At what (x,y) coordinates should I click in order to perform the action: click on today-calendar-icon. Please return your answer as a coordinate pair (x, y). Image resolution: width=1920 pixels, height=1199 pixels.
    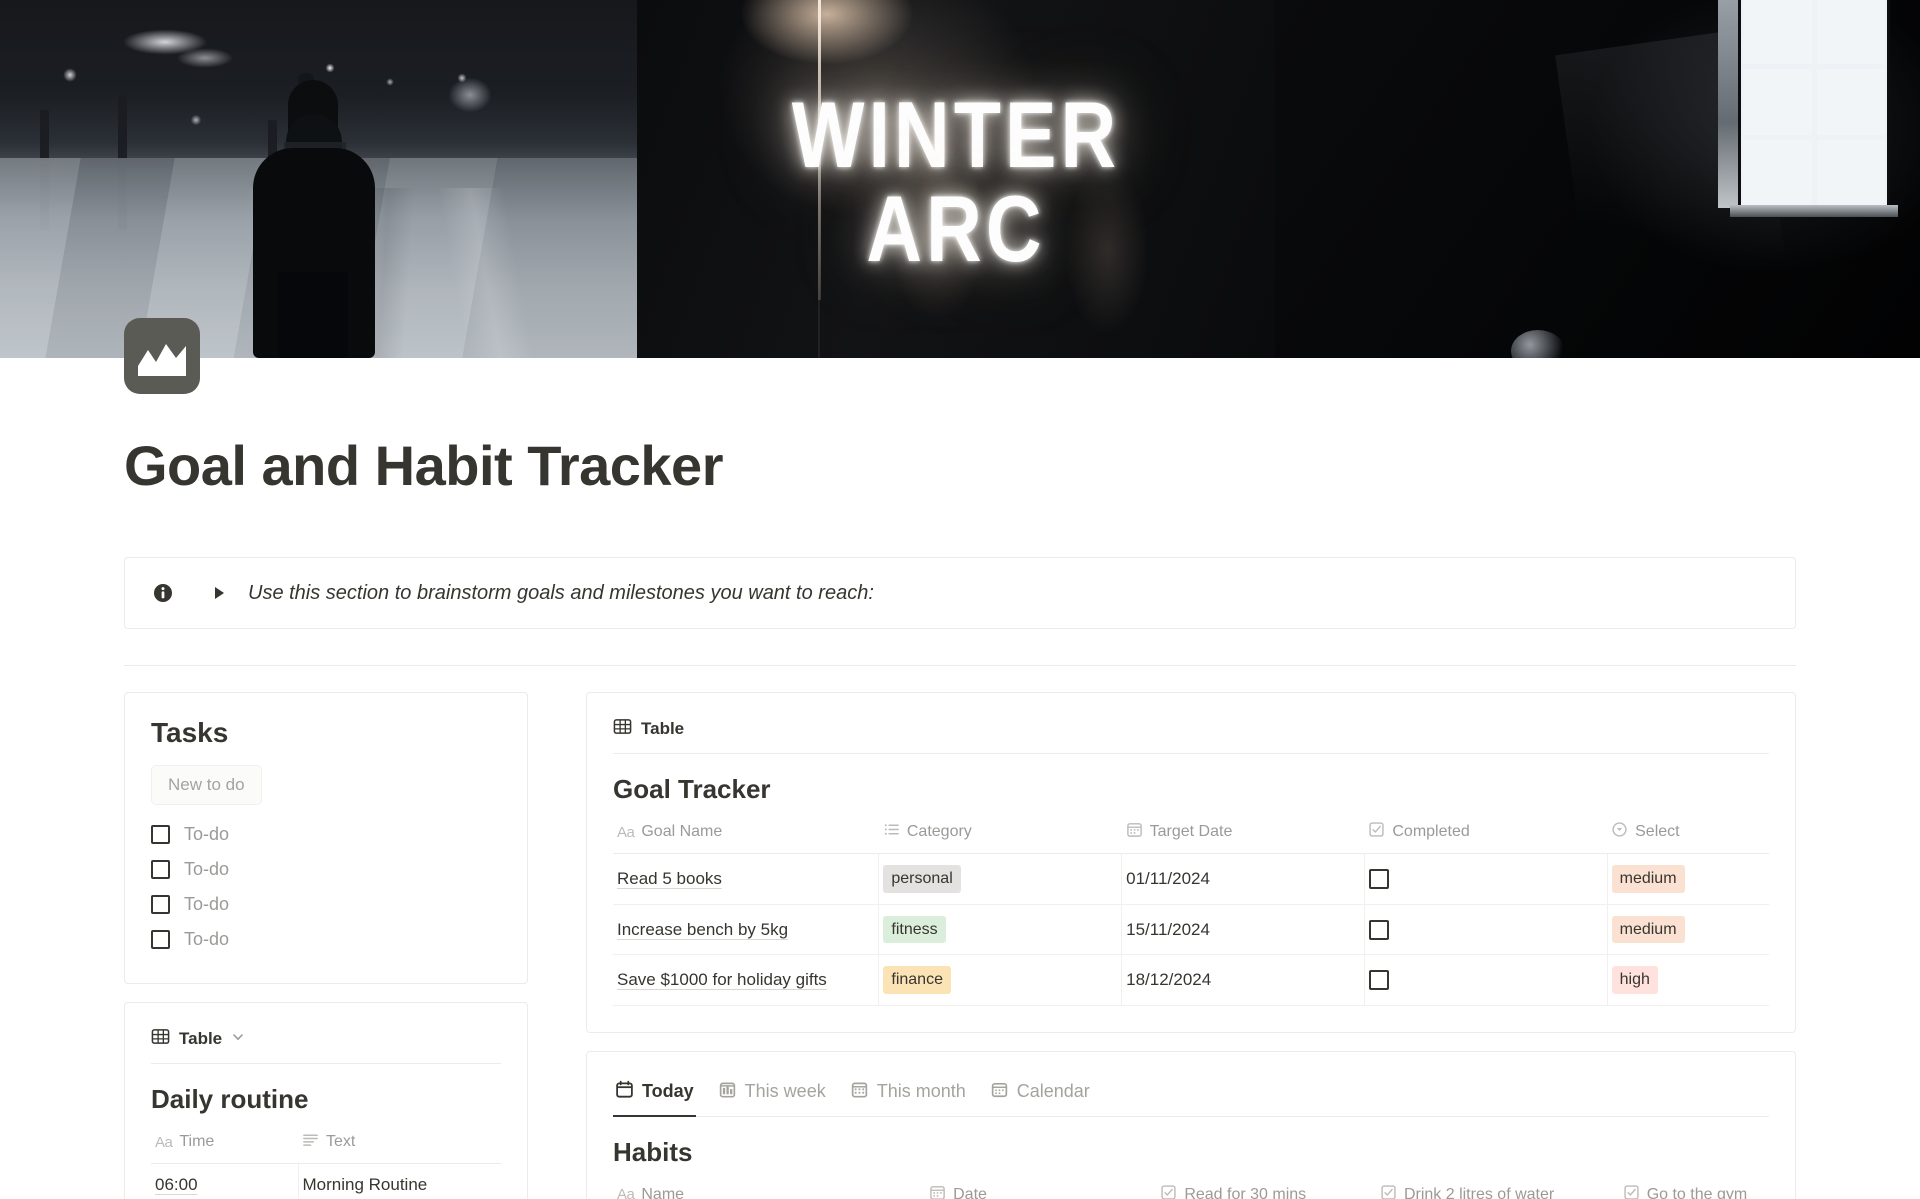
    Looking at the image, I should click on (624, 1092).